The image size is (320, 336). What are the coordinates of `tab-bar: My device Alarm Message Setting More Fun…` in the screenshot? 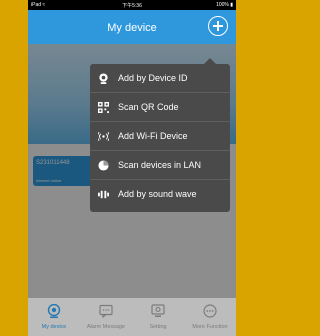 It's located at (132, 317).